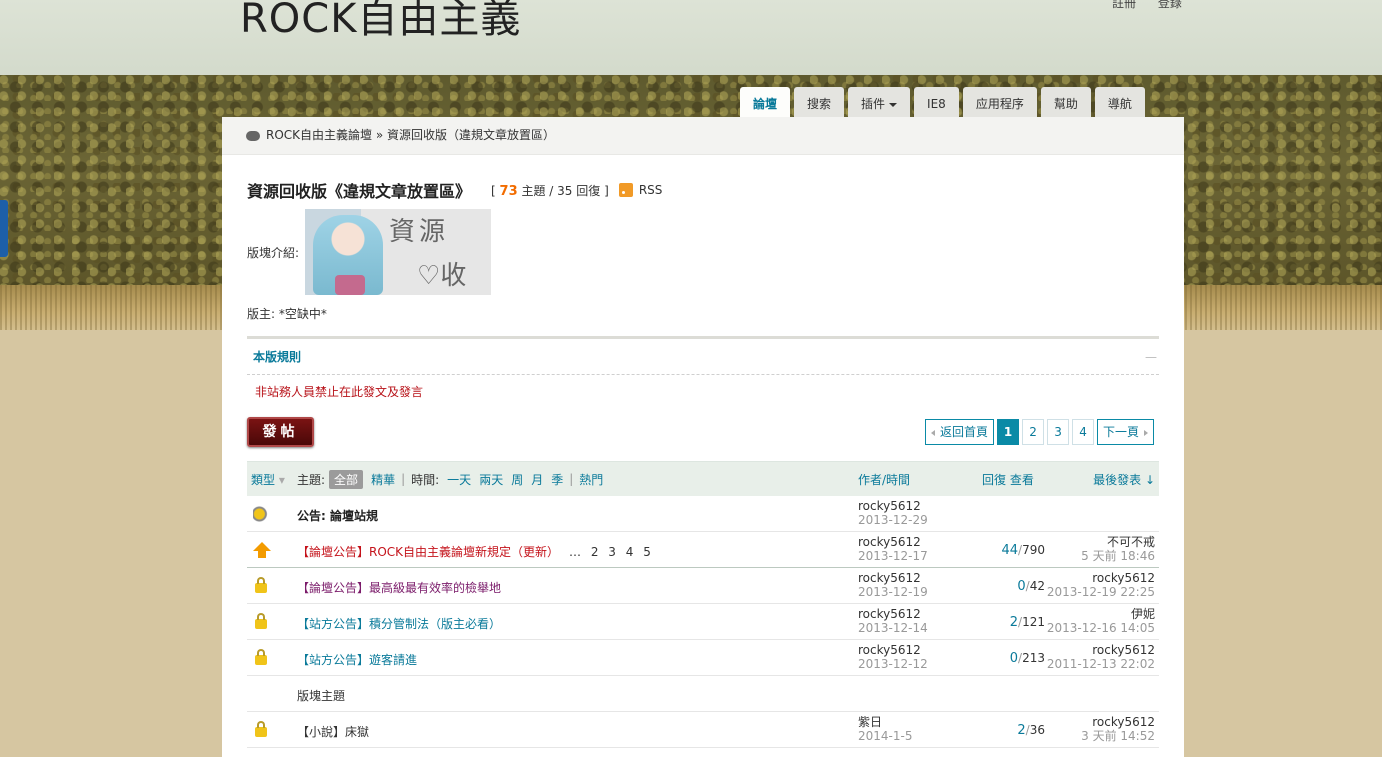 This screenshot has width=1382, height=757. What do you see at coordinates (885, 722) in the screenshot?
I see `author-name: 紫日` at bounding box center [885, 722].